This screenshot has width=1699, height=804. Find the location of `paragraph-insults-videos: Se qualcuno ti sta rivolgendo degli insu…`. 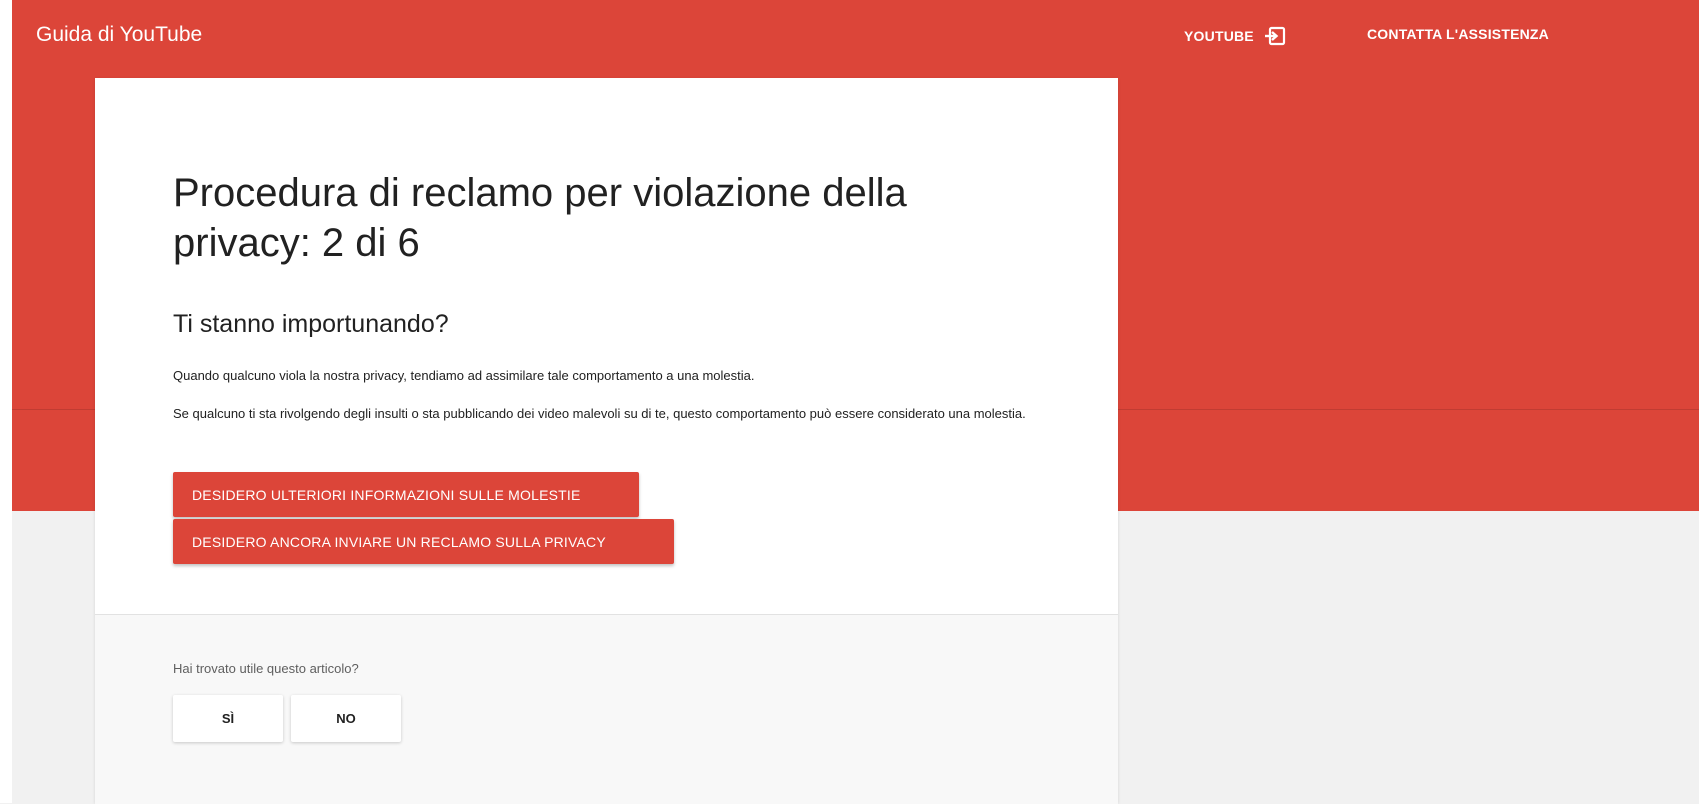

paragraph-insults-videos: Se qualcuno ti sta rivolgendo degli insu… is located at coordinates (599, 413).